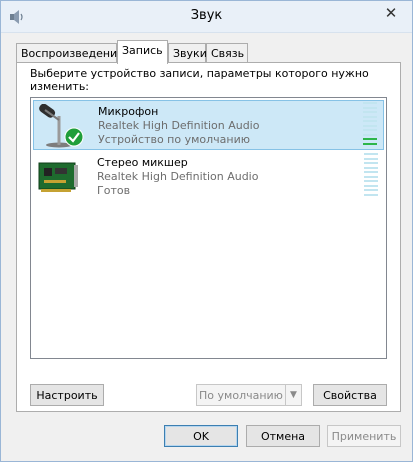 The image size is (413, 462). Describe the element at coordinates (283, 436) in the screenshot. I see `cancel-button: Отмена` at that location.